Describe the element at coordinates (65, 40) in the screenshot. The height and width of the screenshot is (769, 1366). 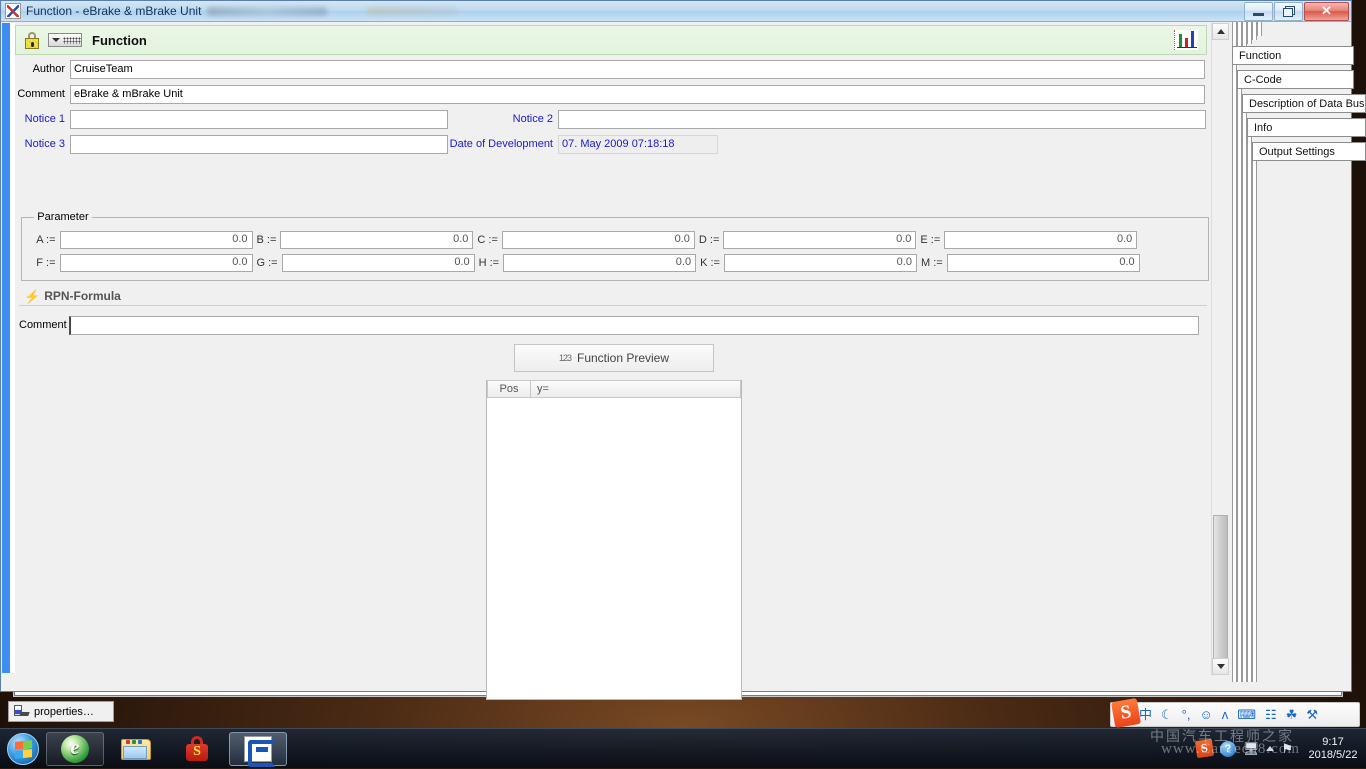
I see `keypad-icon` at that location.